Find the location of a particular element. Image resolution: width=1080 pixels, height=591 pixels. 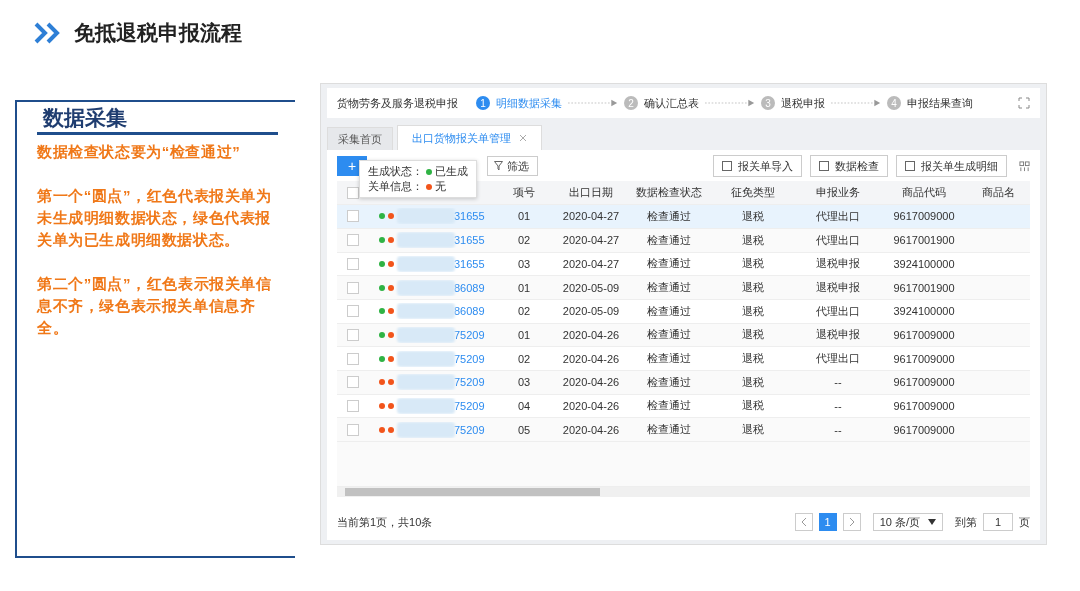

table-cell-text: 05 is located at coordinates (524, 429).